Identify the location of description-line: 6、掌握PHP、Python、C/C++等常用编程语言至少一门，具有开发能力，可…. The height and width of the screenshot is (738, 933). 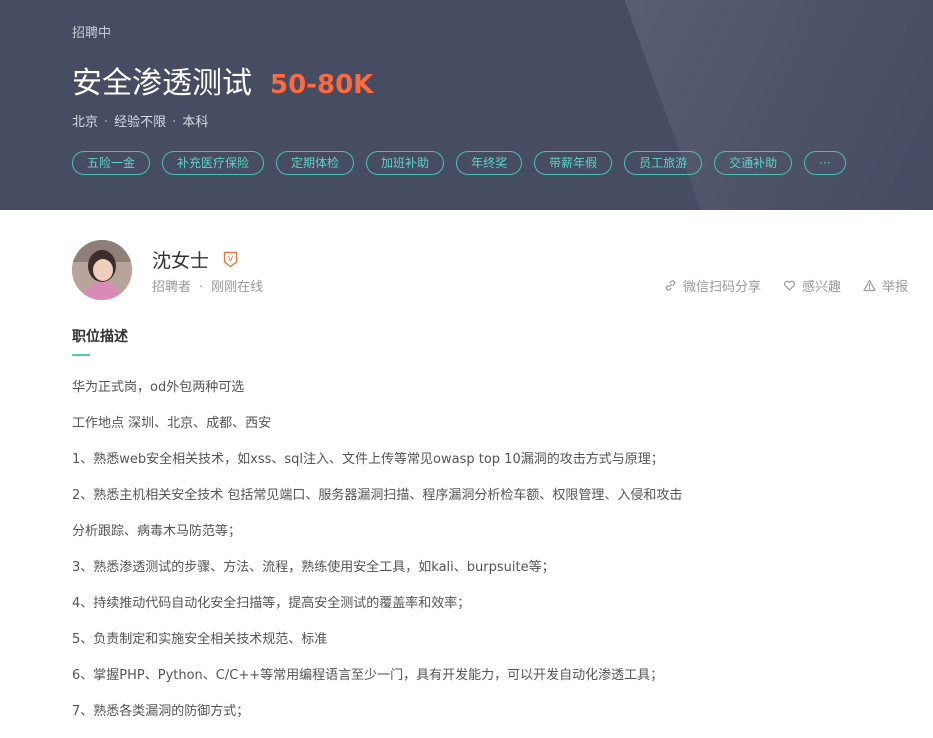
(368, 675).